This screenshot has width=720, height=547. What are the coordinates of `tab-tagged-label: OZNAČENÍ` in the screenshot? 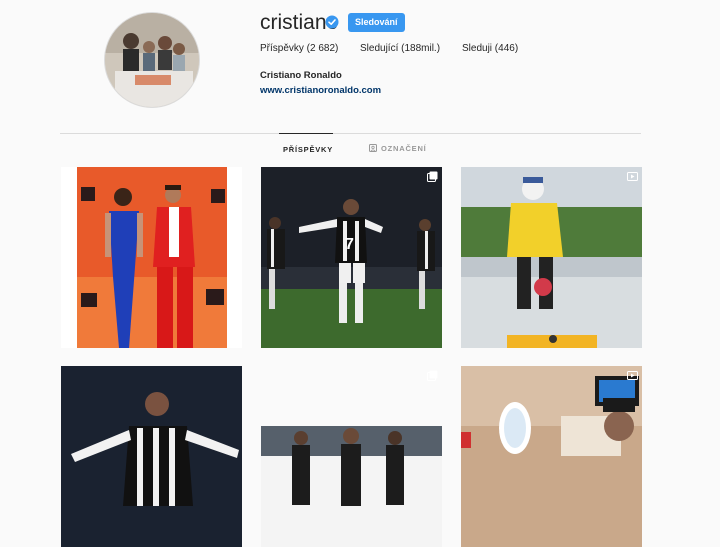 It's located at (404, 148).